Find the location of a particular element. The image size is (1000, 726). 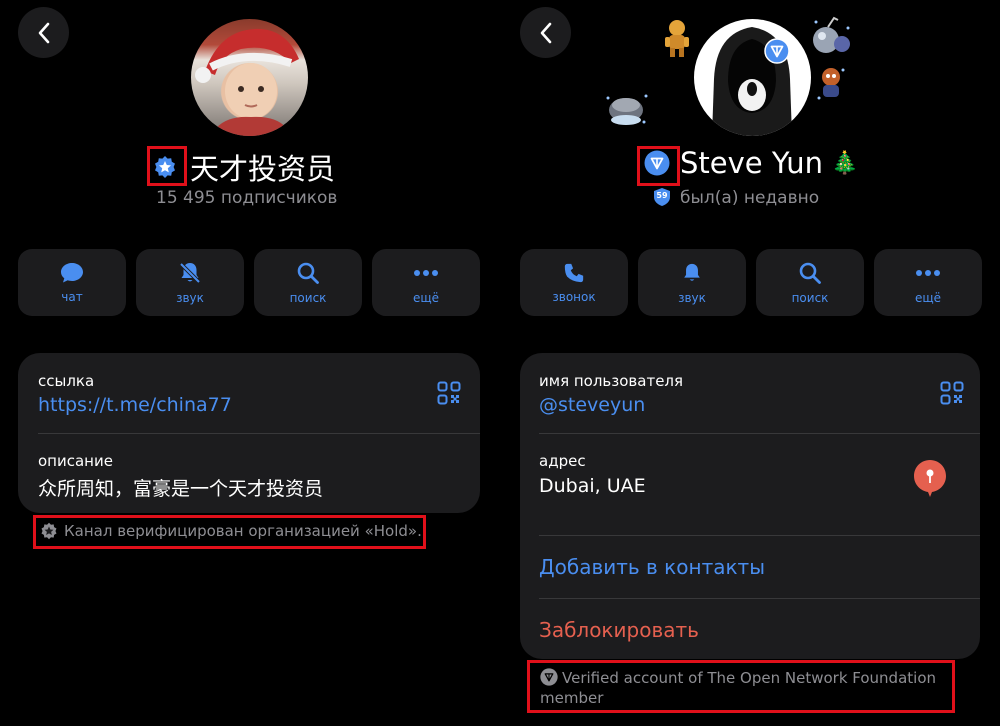

sound-button-label: звук is located at coordinates (692, 297).